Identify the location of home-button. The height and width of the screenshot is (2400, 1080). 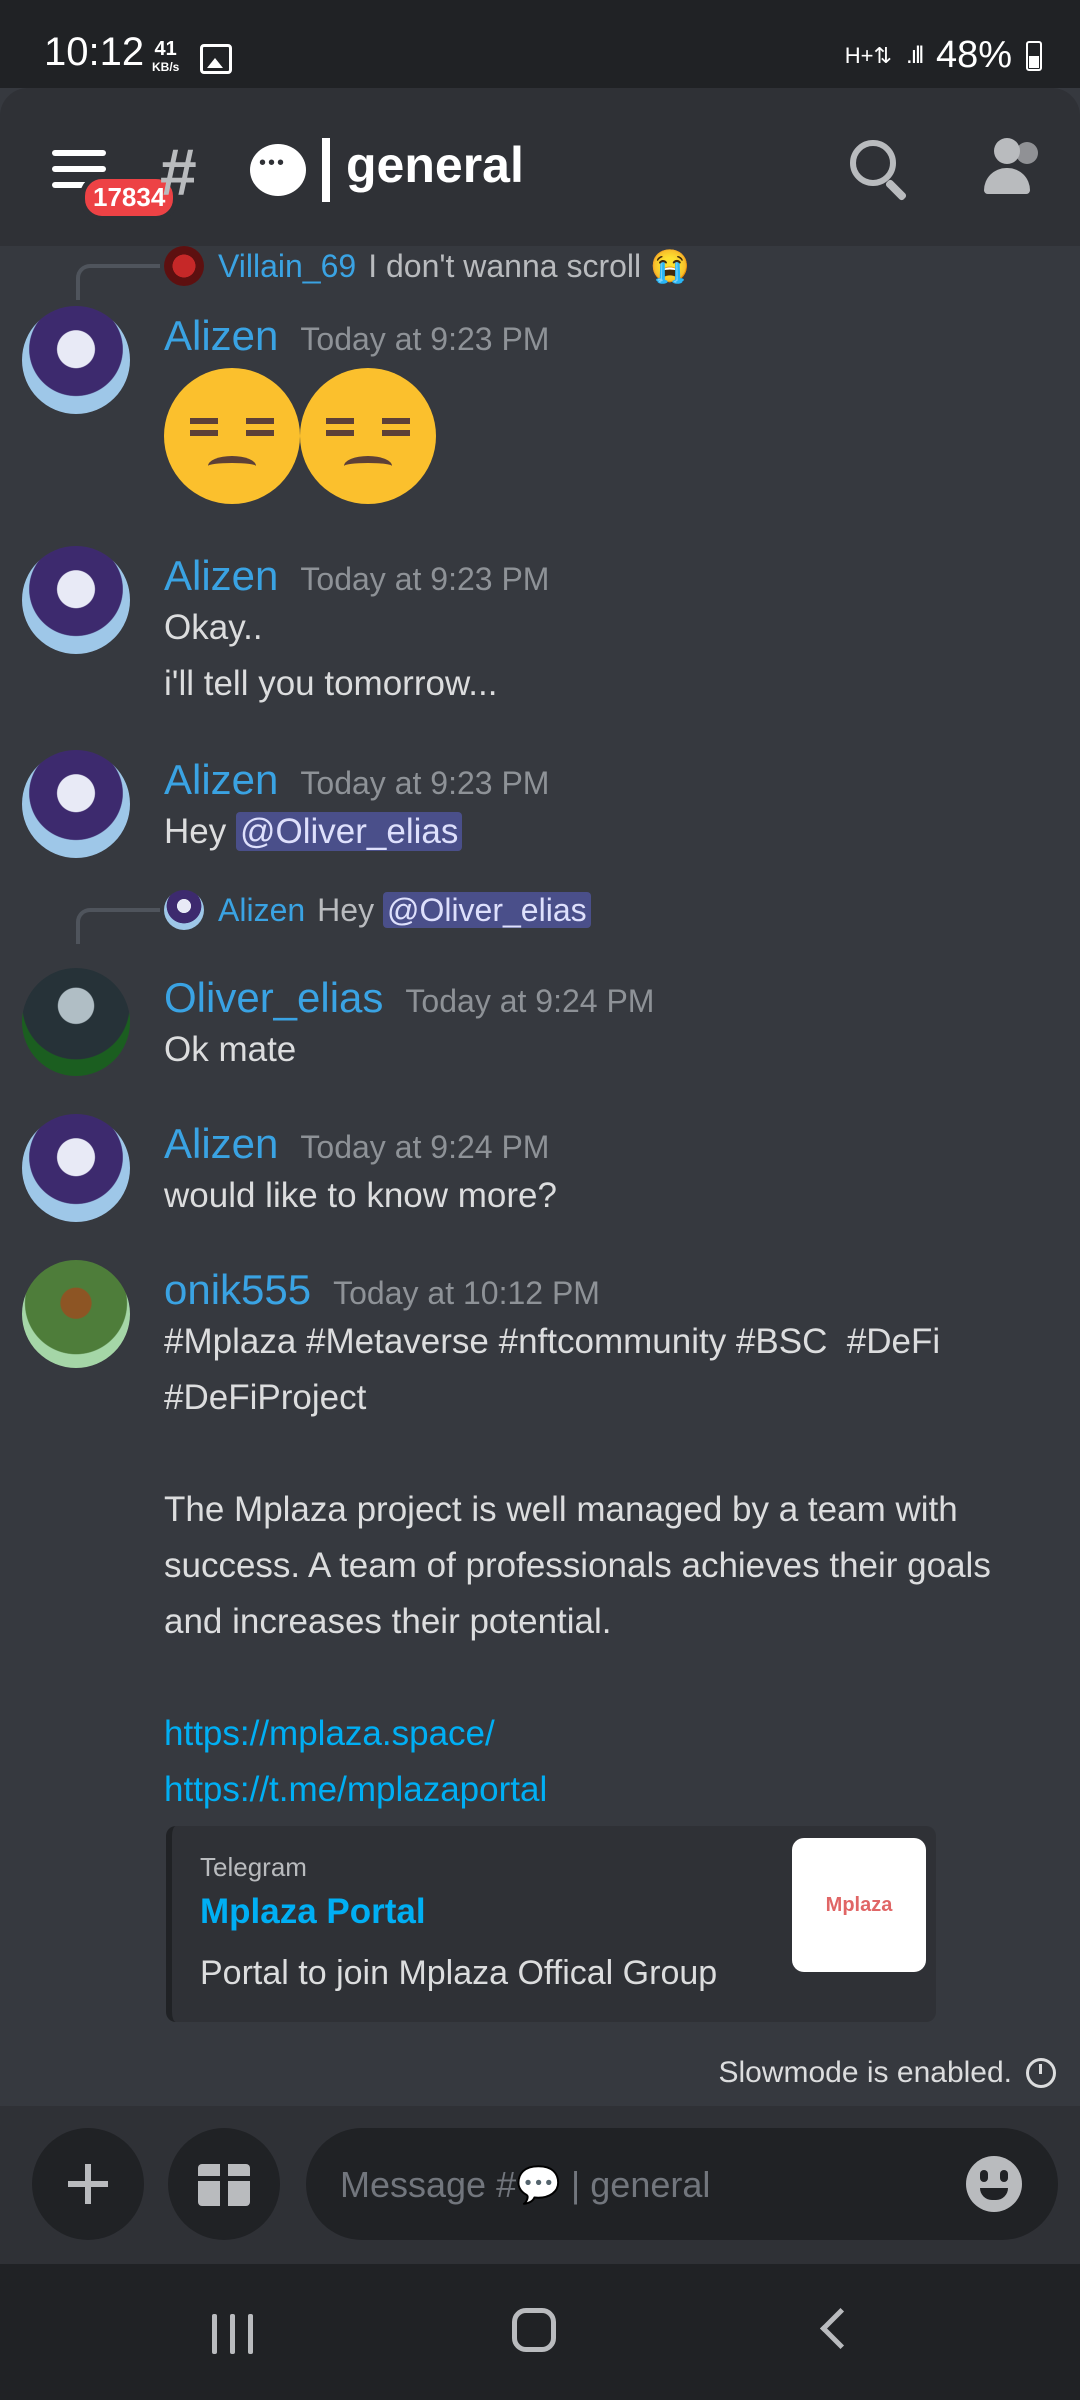
(534, 2330).